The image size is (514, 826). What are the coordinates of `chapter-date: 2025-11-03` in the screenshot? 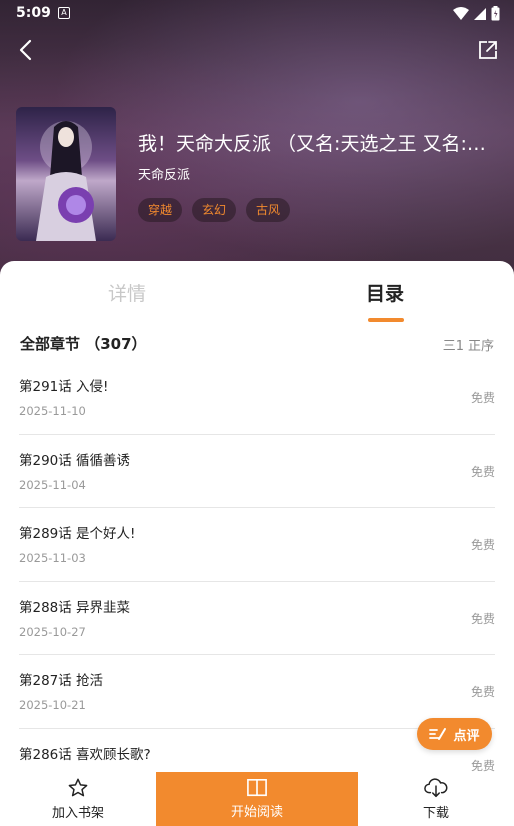 It's located at (52, 558).